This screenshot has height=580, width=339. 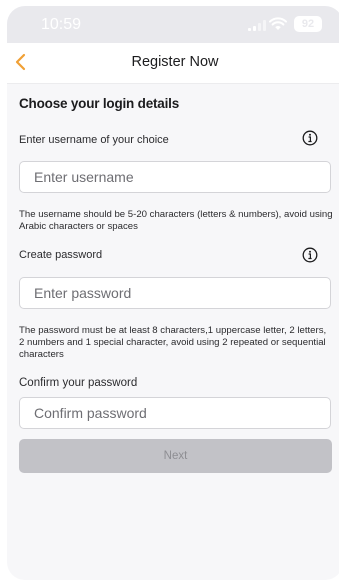 I want to click on page-title: Register Now, so click(x=175, y=62).